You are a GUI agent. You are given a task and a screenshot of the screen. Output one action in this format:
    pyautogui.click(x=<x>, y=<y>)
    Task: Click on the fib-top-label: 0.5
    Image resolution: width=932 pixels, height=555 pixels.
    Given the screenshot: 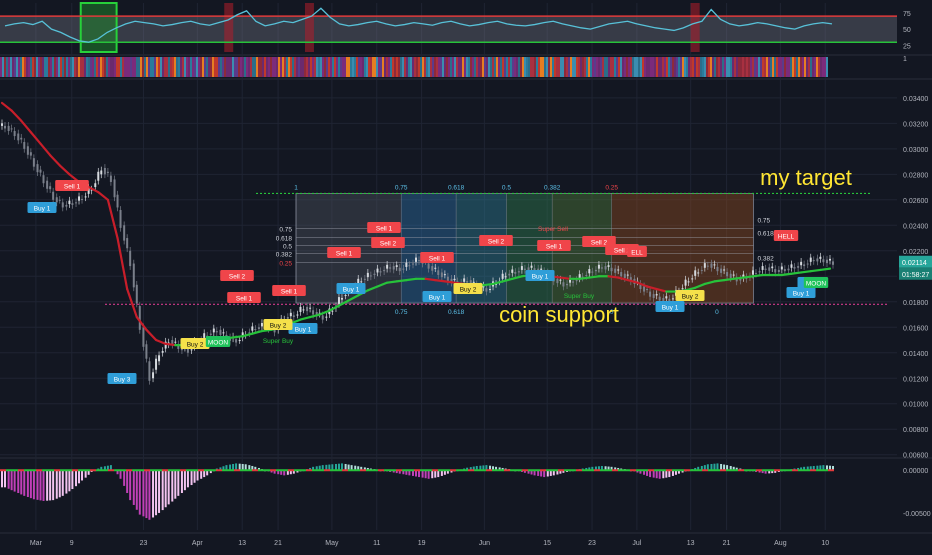 What is the action you would take?
    pyautogui.click(x=506, y=187)
    